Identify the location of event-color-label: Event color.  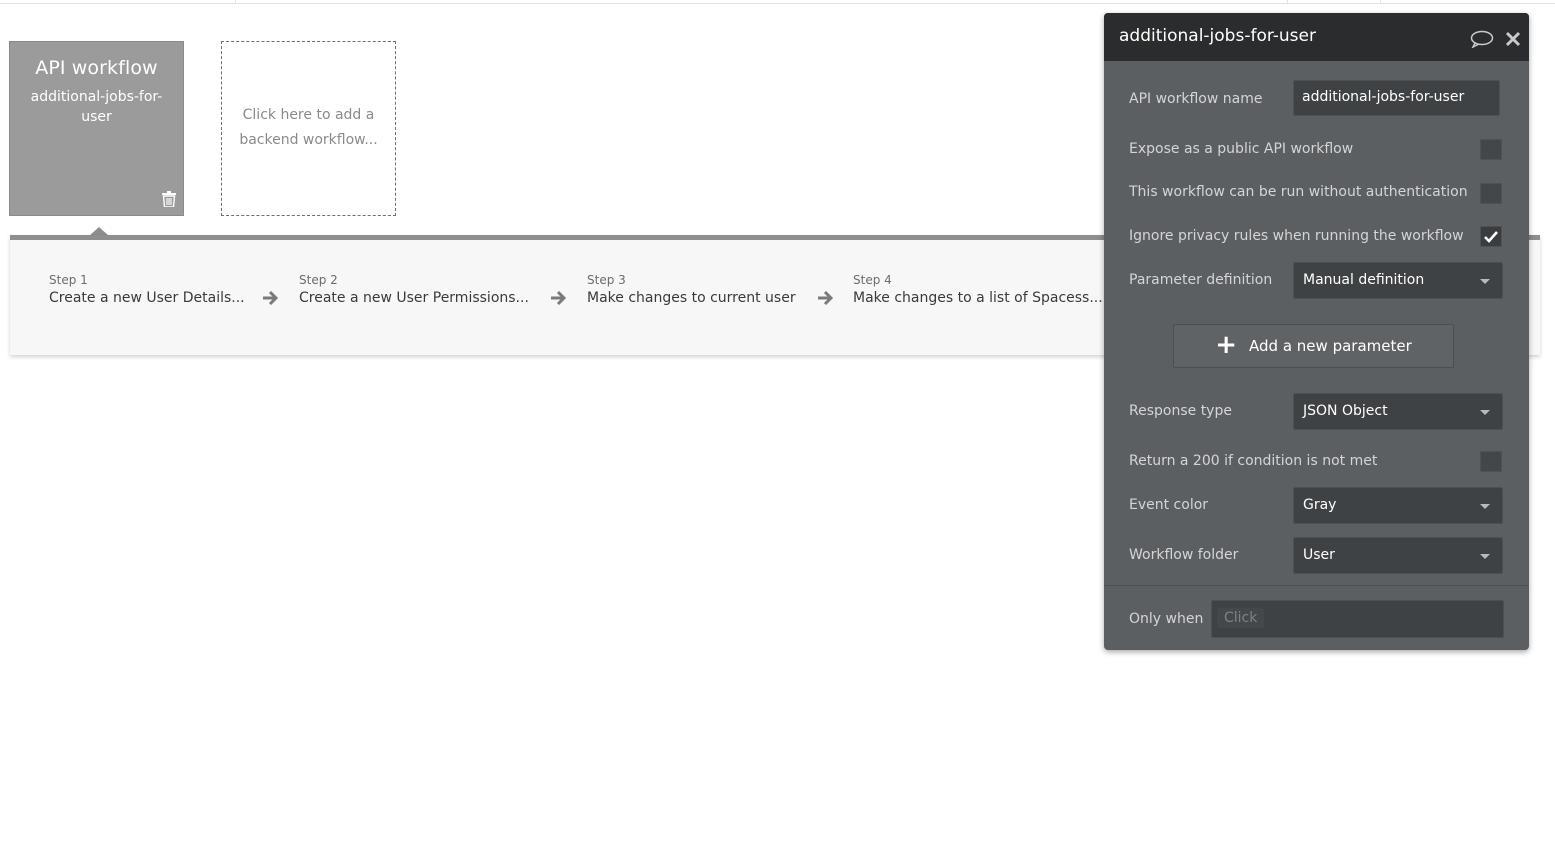
(1169, 505).